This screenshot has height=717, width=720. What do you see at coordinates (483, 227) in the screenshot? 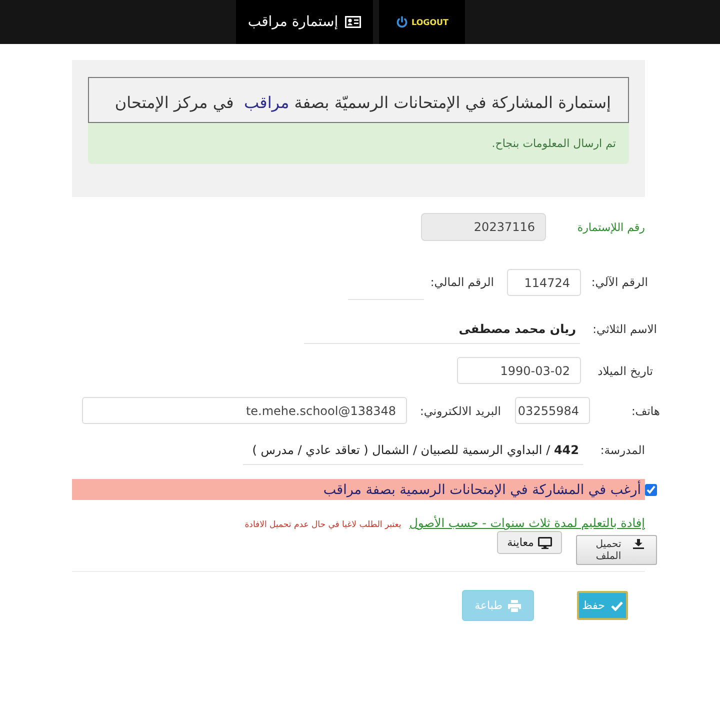
I see `readonly-field: 20237116` at bounding box center [483, 227].